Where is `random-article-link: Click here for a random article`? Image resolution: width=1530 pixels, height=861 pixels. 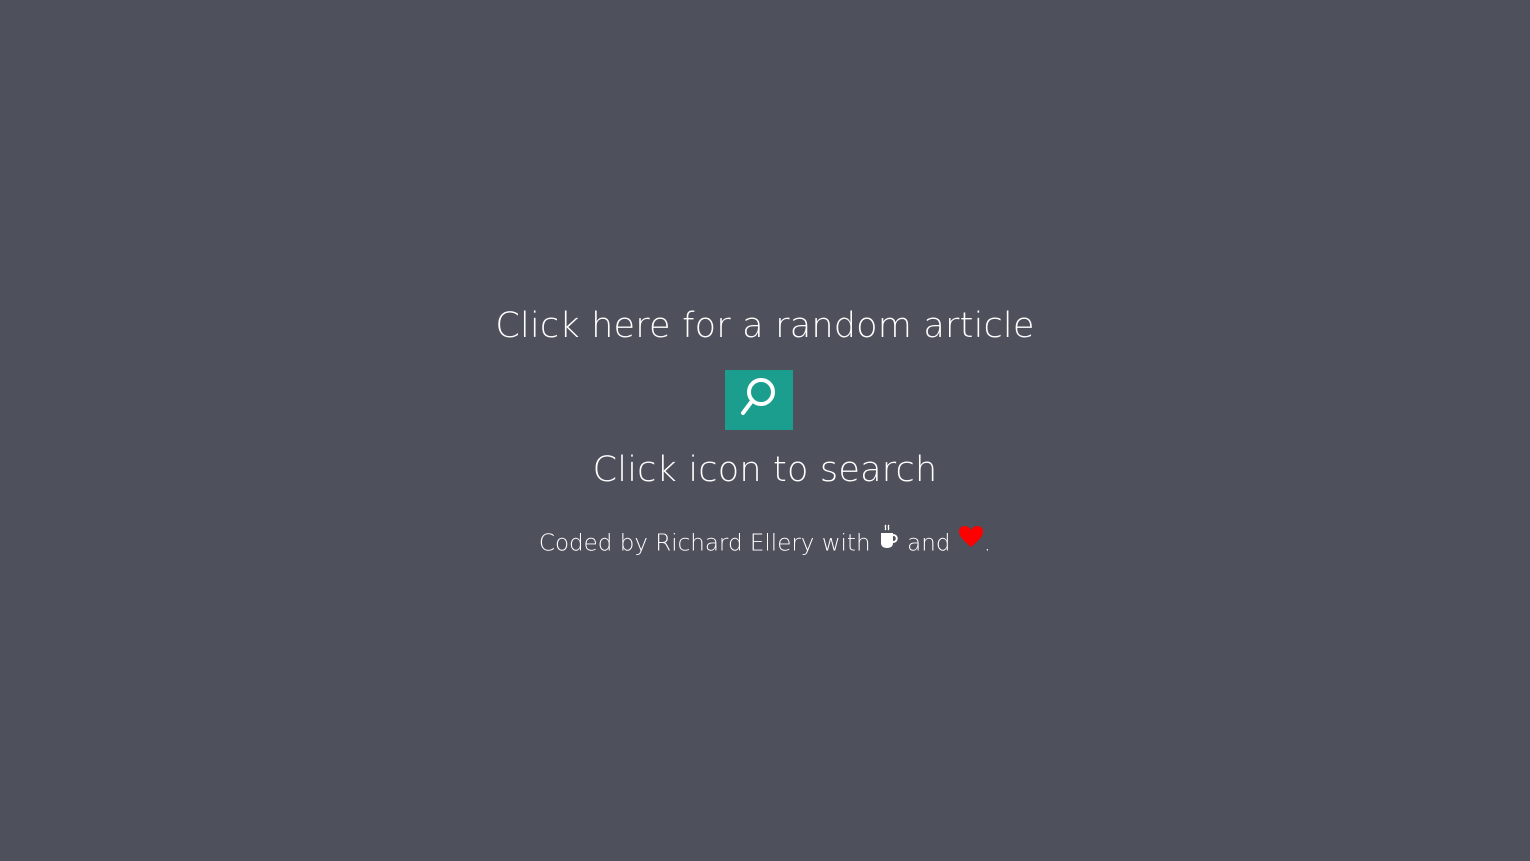
random-article-link: Click here for a random article is located at coordinates (765, 326).